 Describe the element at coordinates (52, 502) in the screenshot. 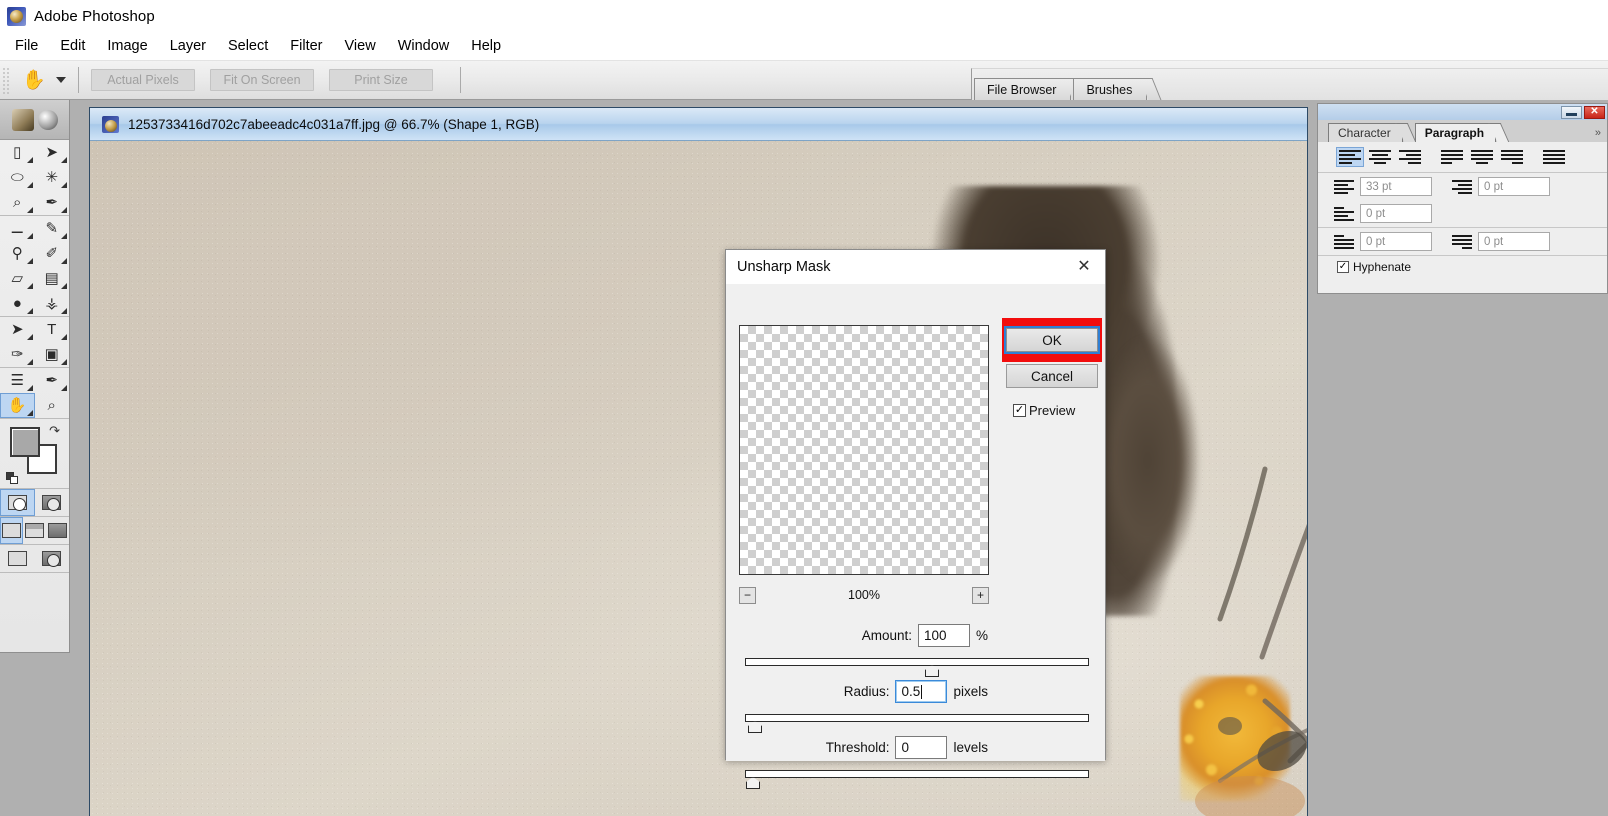

I see `quick-mask-mode-button` at that location.